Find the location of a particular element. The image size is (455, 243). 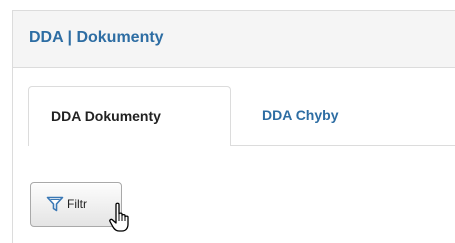

tabs-divider is located at coordinates (342, 145).